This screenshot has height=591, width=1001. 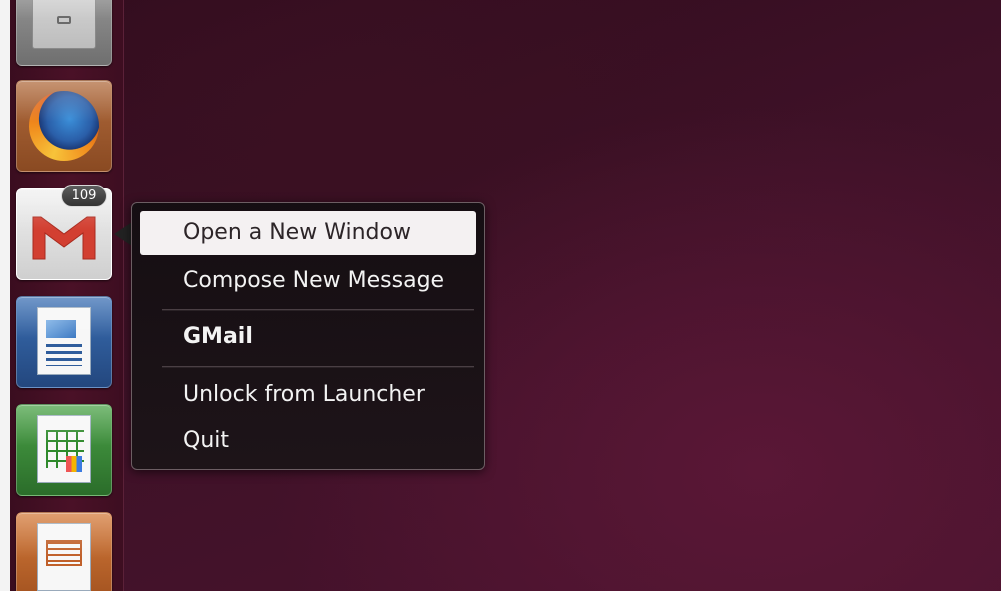 I want to click on libreoffice-impress-icon, so click(x=64, y=557).